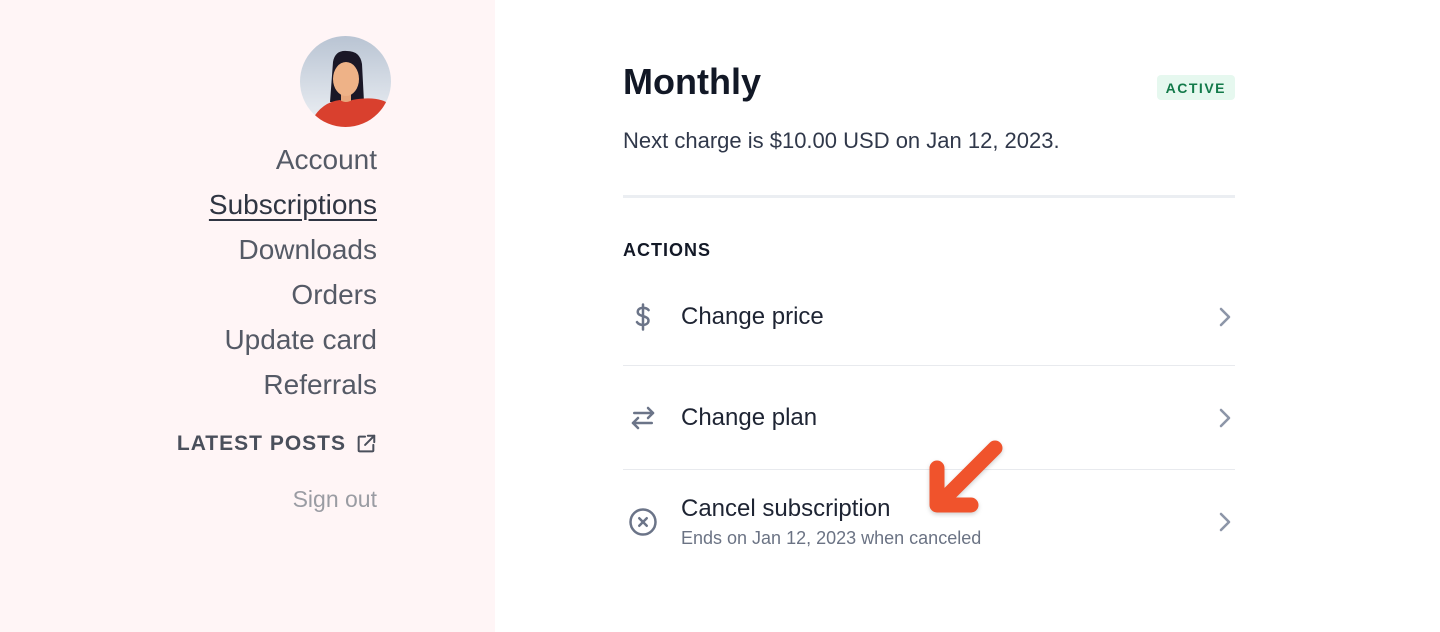 This screenshot has width=1440, height=632. What do you see at coordinates (643, 522) in the screenshot?
I see `x-circle-icon` at bounding box center [643, 522].